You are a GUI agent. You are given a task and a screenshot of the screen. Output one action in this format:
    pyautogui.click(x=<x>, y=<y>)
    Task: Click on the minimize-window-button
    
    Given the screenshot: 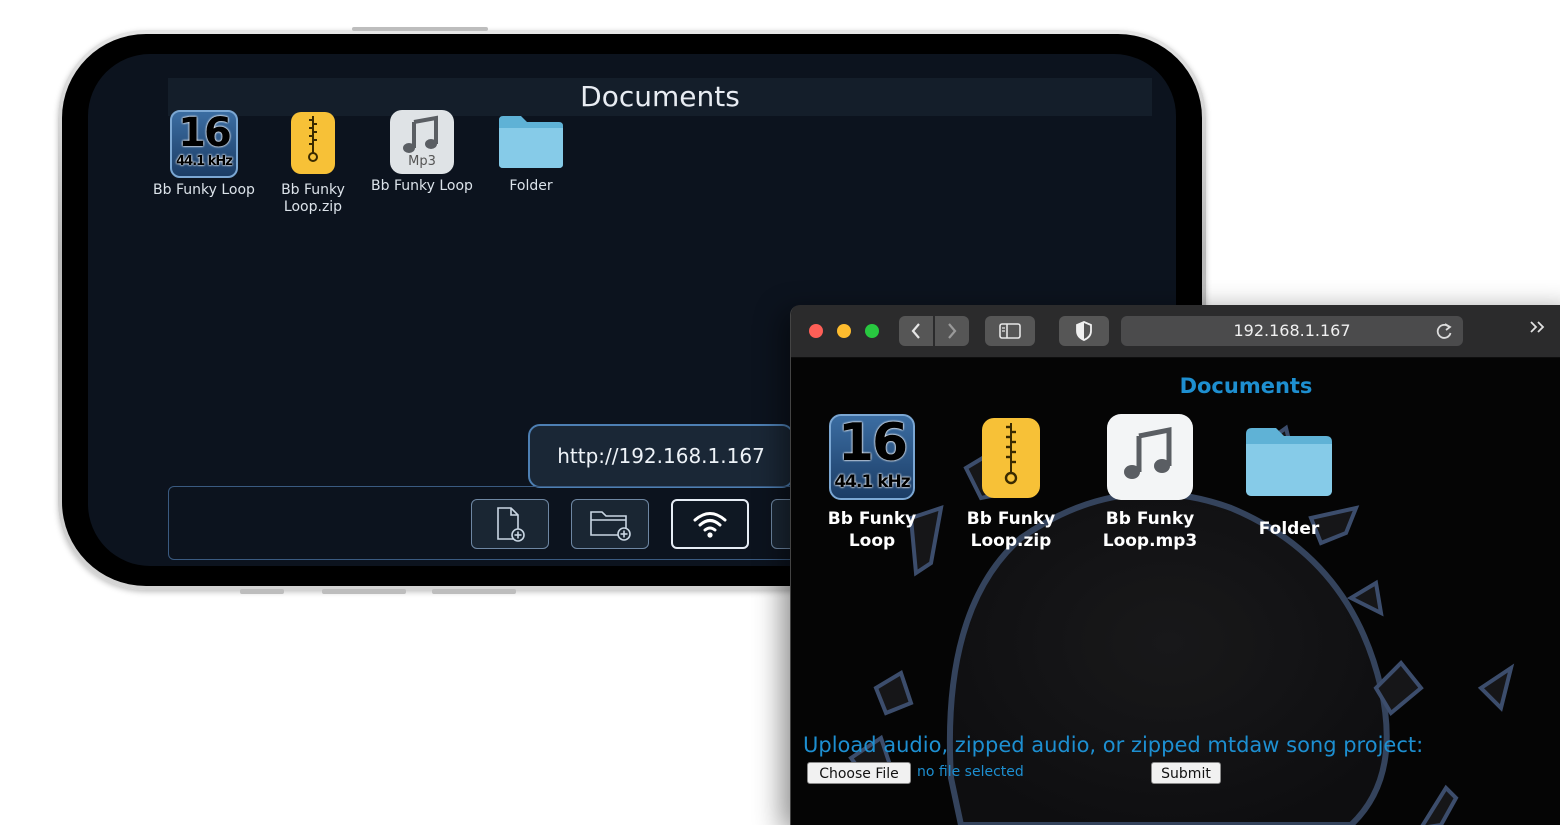 What is the action you would take?
    pyautogui.click(x=844, y=331)
    